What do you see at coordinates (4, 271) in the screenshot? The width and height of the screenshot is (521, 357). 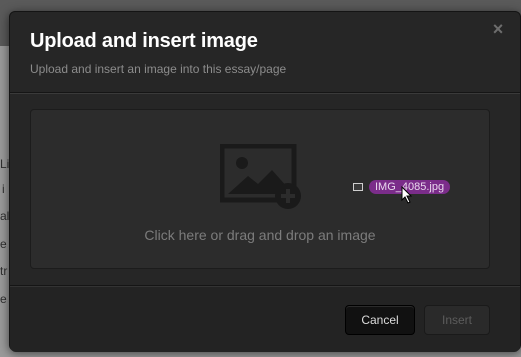 I see `background-text: tr` at bounding box center [4, 271].